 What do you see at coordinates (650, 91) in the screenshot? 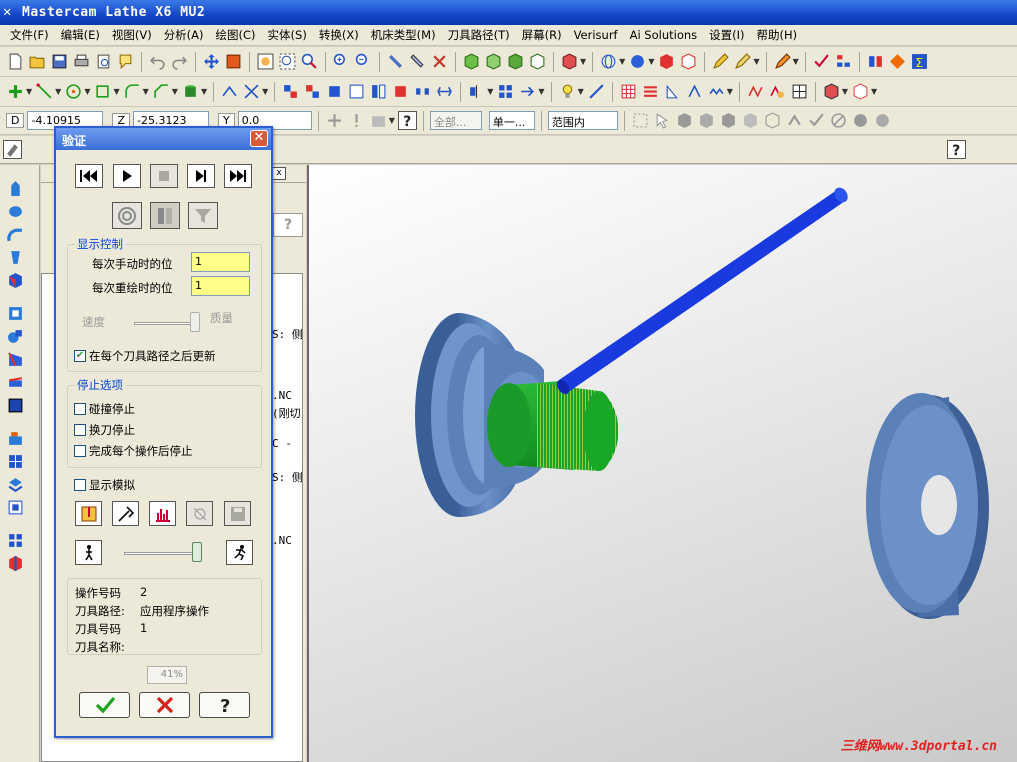
I see `list-red-icon` at bounding box center [650, 91].